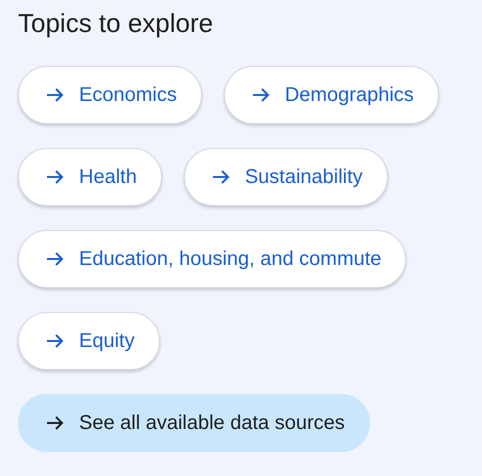 Image resolution: width=482 pixels, height=476 pixels. I want to click on see-all-button: See all available data sources, so click(194, 423).